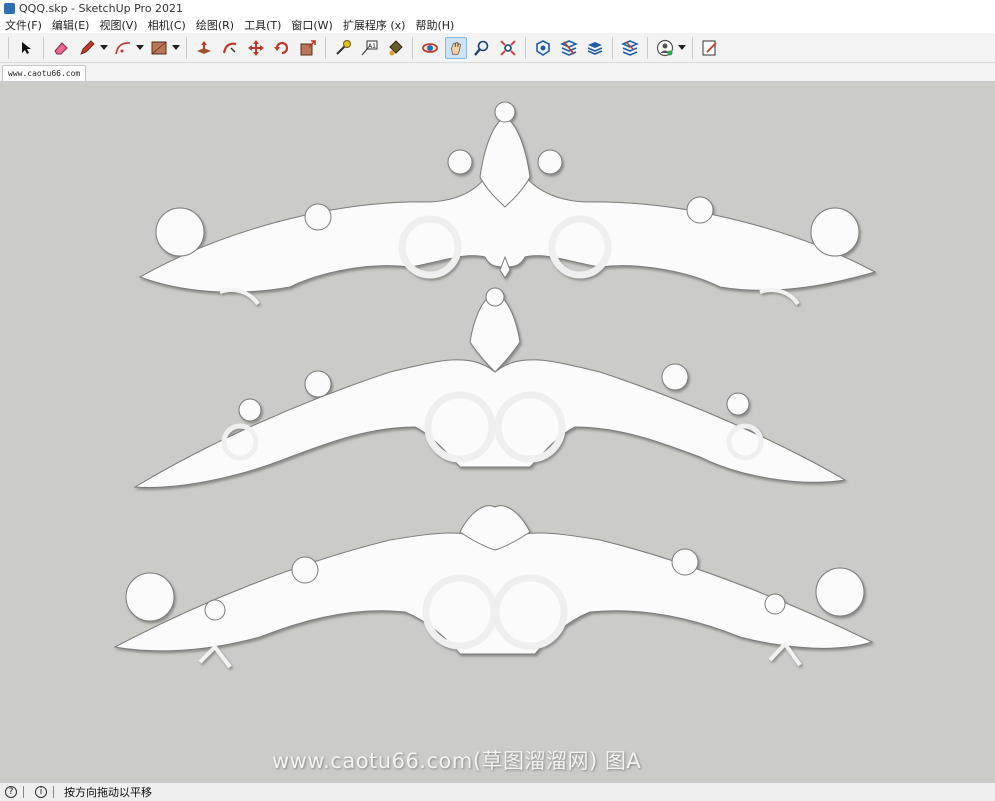 The width and height of the screenshot is (995, 801). Describe the element at coordinates (497, 72) in the screenshot. I see `scene-tab-bar: www.caotu66.com` at that location.